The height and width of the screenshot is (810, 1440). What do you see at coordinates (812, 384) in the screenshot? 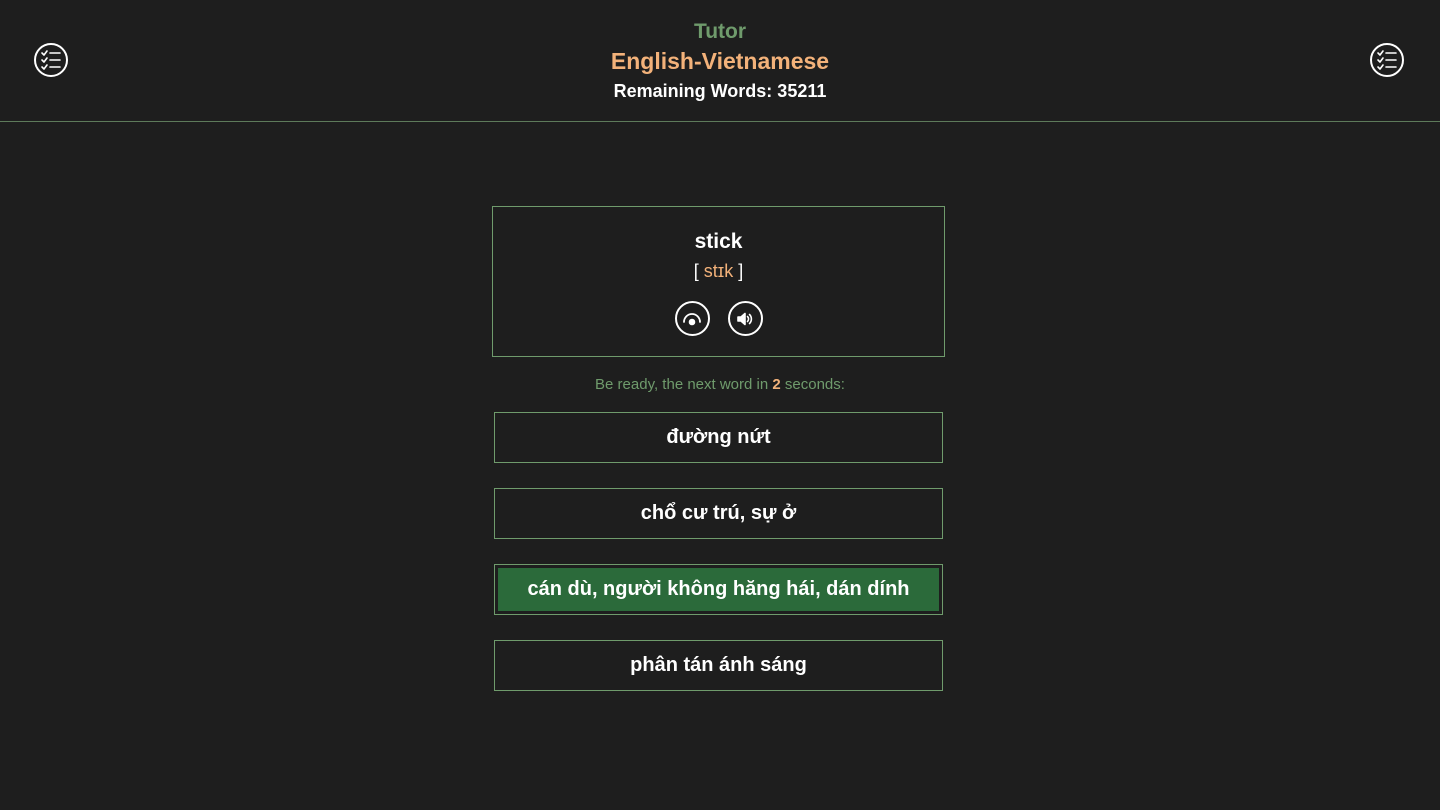
I see `countdown-suffix: seconds:` at bounding box center [812, 384].